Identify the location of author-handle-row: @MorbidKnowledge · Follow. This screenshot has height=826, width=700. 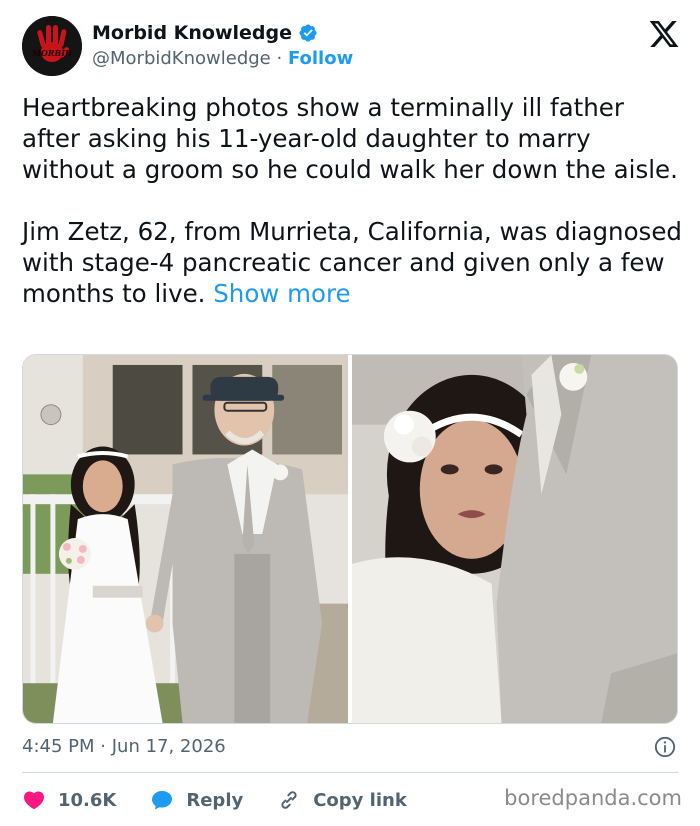
(222, 60).